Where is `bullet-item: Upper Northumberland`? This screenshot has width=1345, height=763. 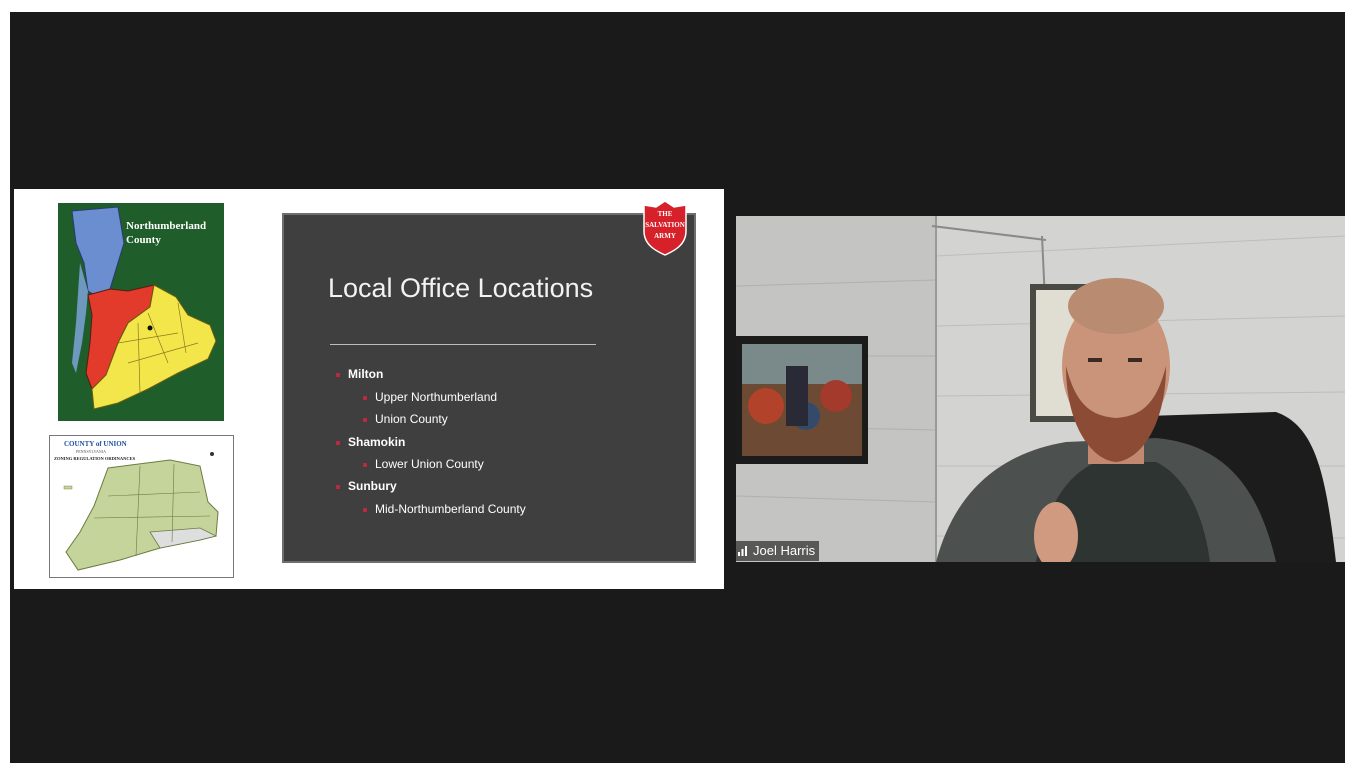
bullet-item: Upper Northumberland is located at coordinates (430, 397).